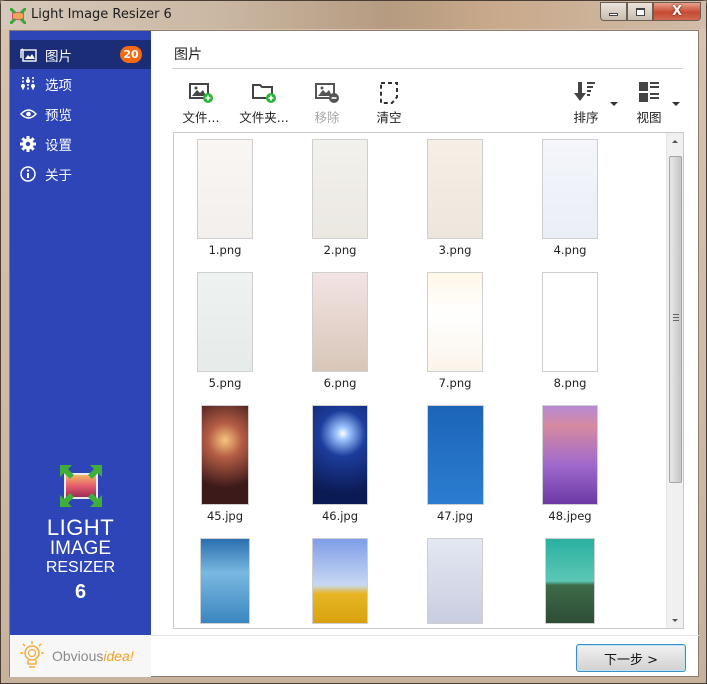  What do you see at coordinates (614, 104) in the screenshot?
I see `sort-dropdown-arrow` at bounding box center [614, 104].